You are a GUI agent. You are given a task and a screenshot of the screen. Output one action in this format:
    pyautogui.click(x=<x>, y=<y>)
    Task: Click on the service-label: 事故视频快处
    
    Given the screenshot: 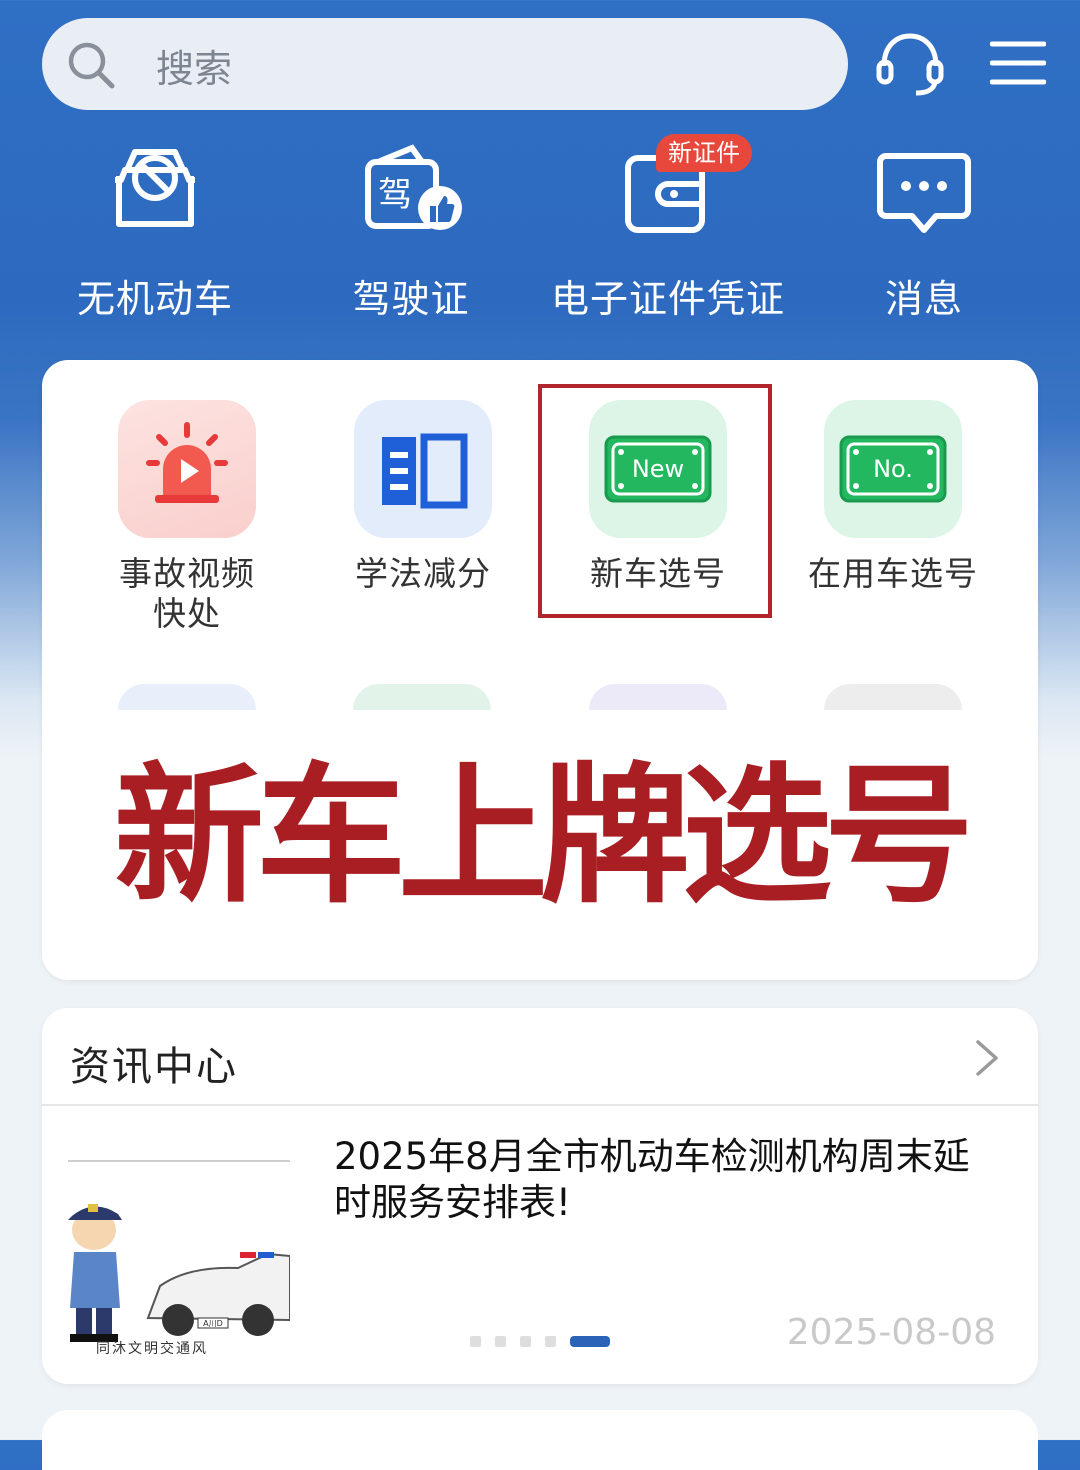 What is the action you would take?
    pyautogui.click(x=187, y=593)
    